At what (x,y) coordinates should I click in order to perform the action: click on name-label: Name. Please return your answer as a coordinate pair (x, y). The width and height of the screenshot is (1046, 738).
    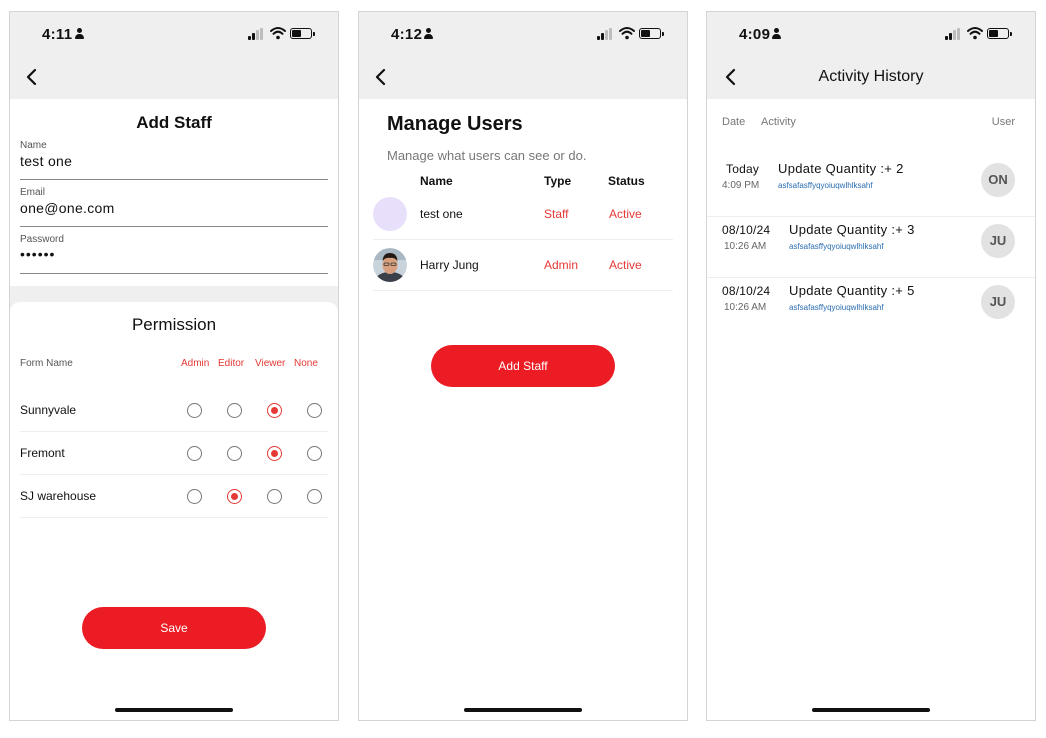
    Looking at the image, I should click on (33, 145).